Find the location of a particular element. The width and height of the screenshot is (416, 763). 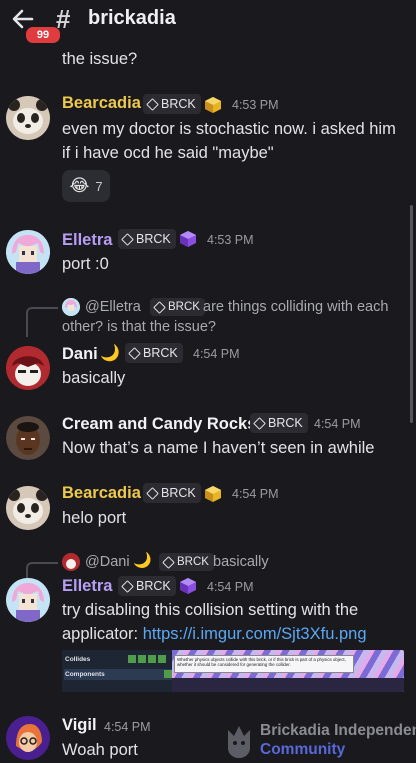

community-logo-icon is located at coordinates (239, 742).